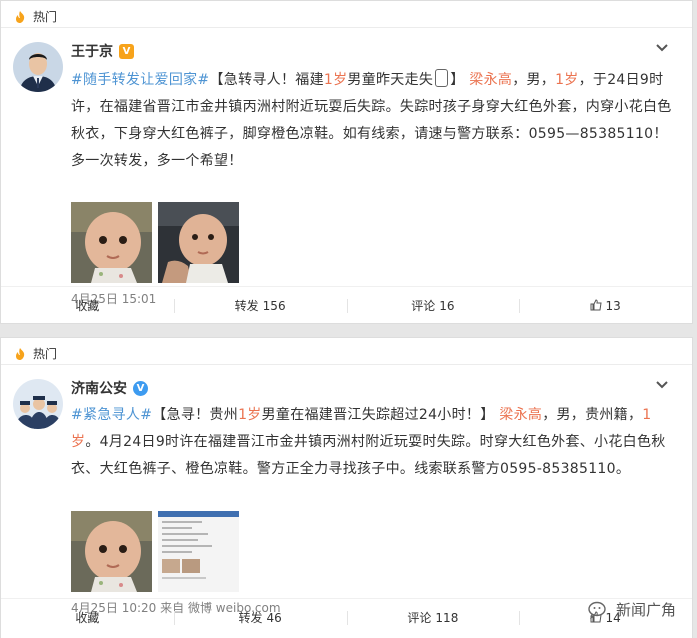  I want to click on text-segment: 】, so click(457, 80).